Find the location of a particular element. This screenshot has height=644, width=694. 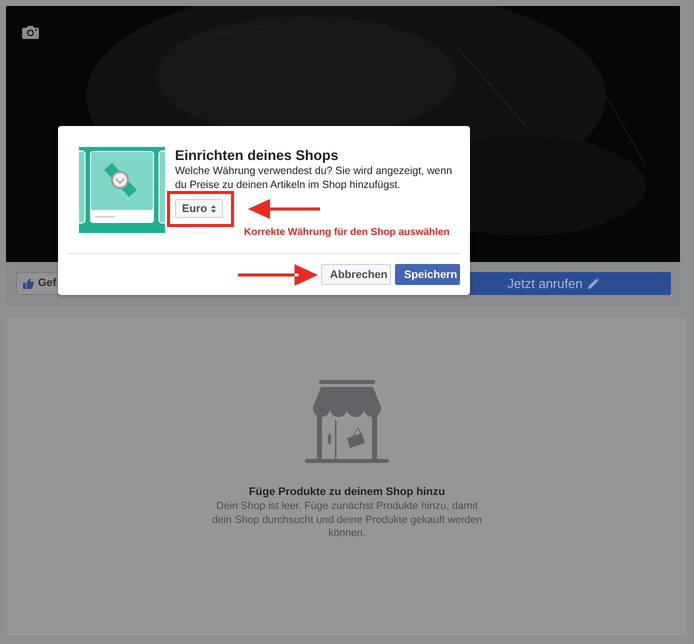

empty-shop-heading: Füge Produkte zu deinem Shop hinzu is located at coordinates (347, 492).